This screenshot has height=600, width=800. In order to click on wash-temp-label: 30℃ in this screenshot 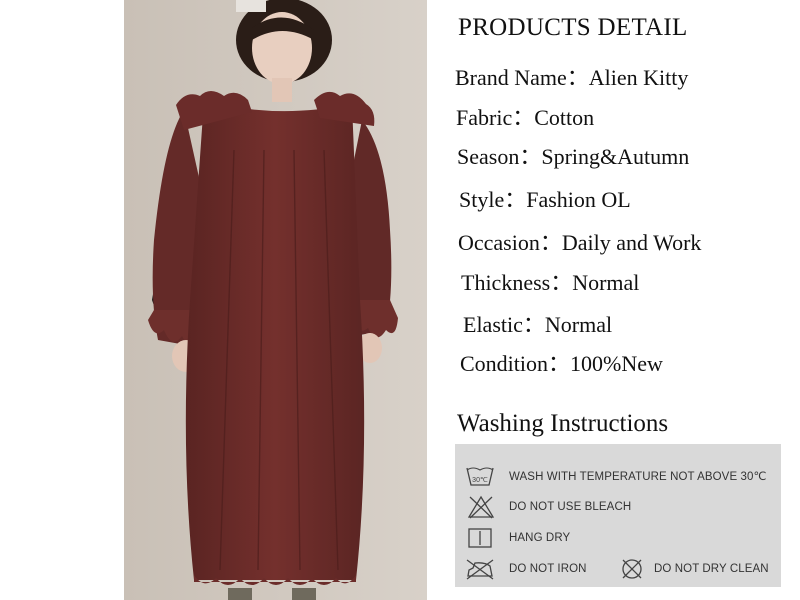, I will do `click(480, 480)`.